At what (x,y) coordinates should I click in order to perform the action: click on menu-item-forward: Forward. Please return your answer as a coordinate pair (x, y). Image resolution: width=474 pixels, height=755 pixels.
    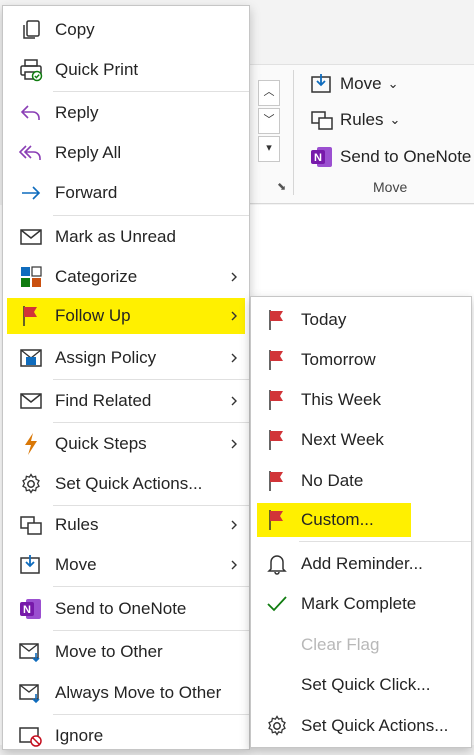
    Looking at the image, I should click on (126, 193).